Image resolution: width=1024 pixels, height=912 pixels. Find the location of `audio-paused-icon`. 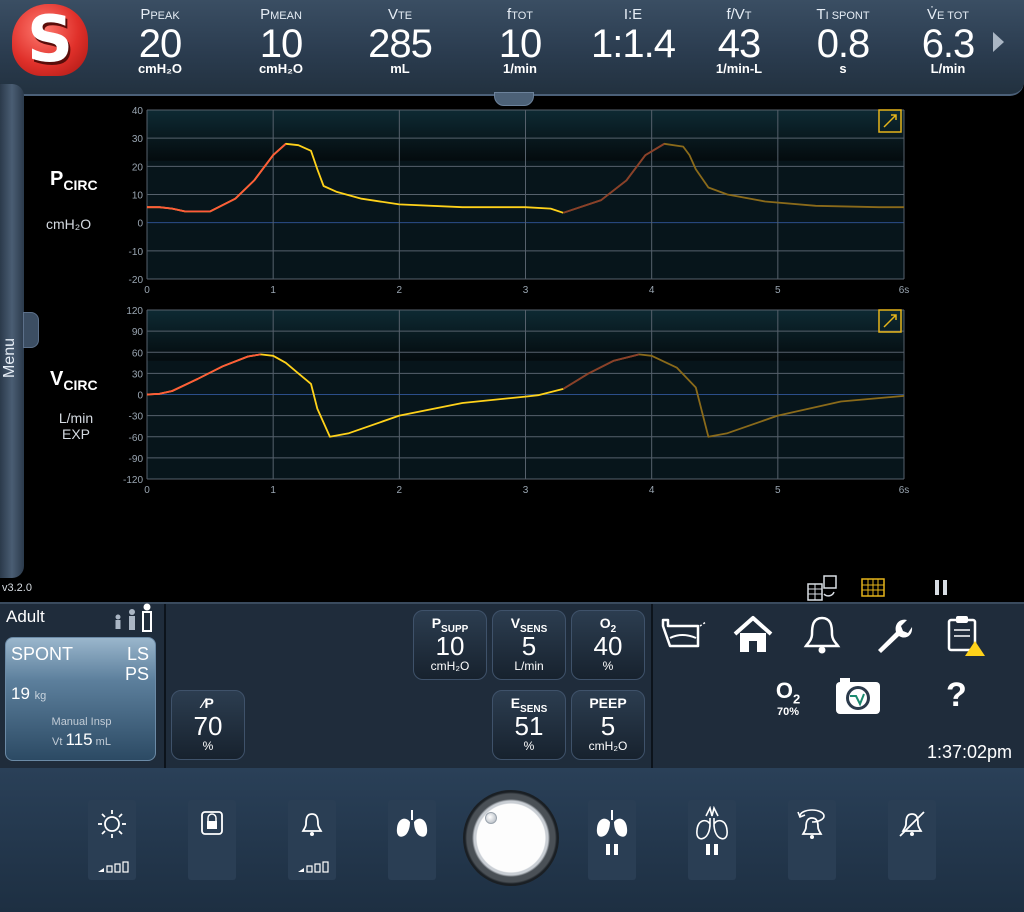

audio-paused-icon is located at coordinates (912, 824).